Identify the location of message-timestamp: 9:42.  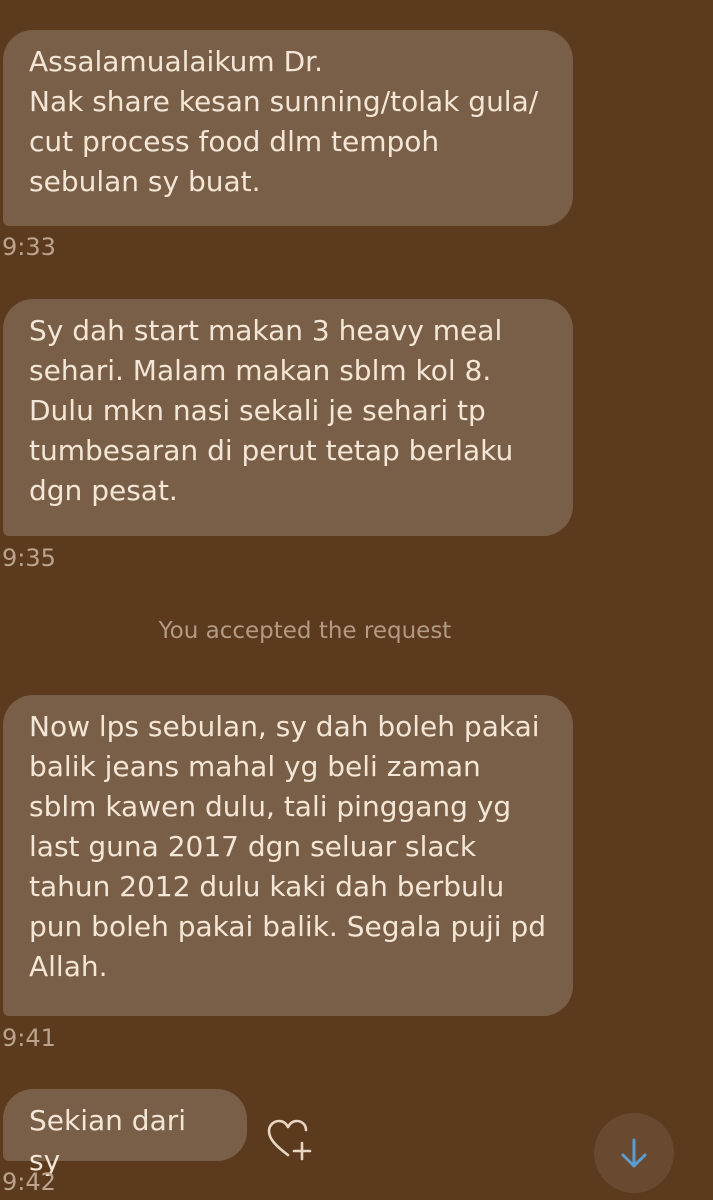
(29, 1182).